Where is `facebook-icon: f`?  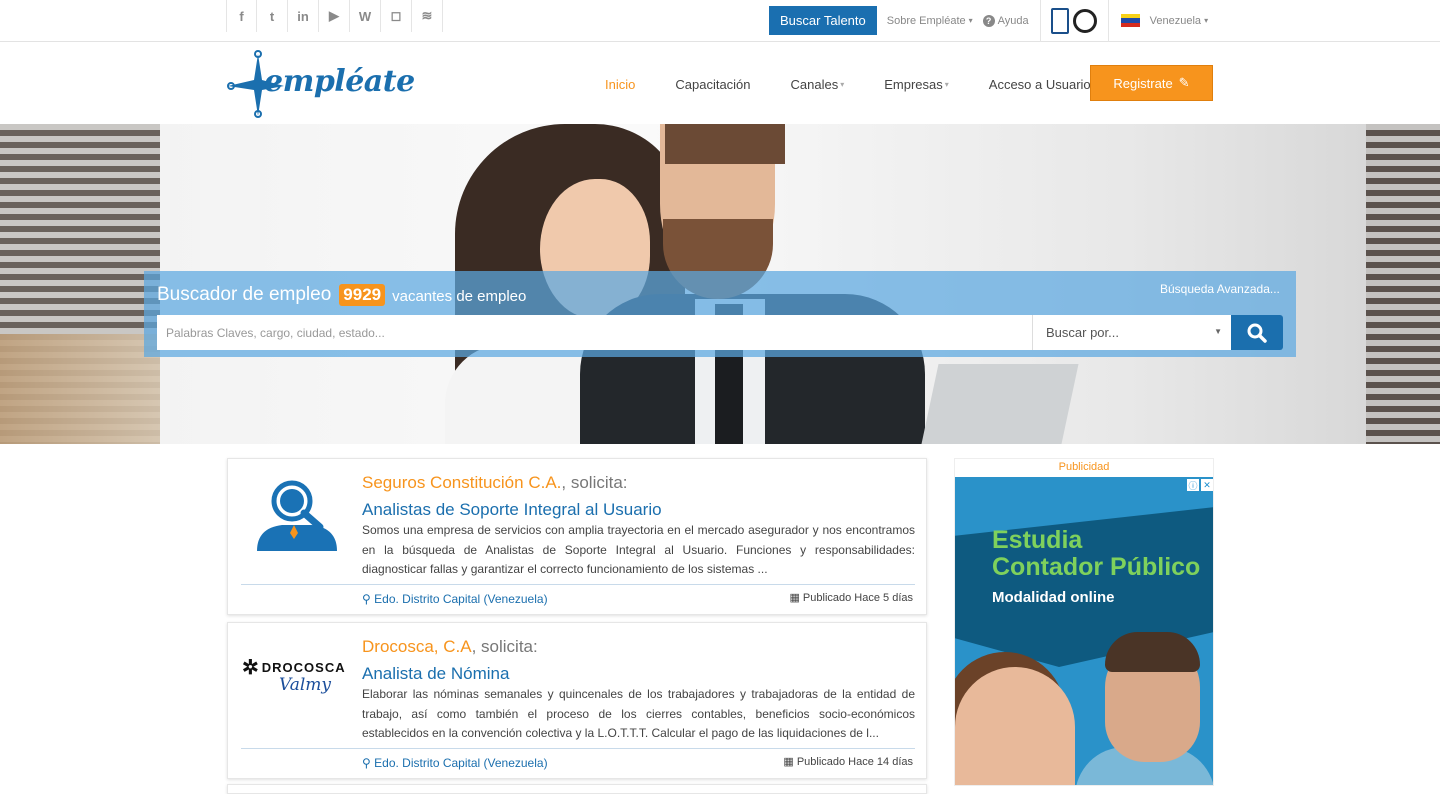 facebook-icon: f is located at coordinates (241, 16).